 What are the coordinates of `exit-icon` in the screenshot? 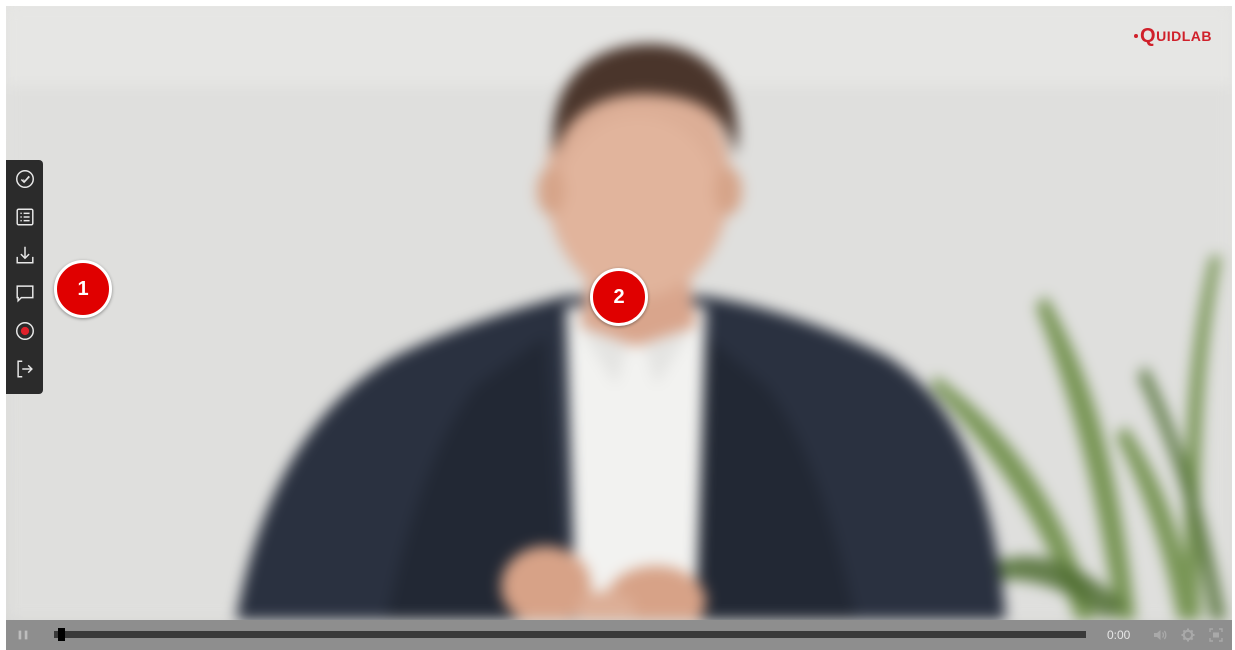 It's located at (24, 368).